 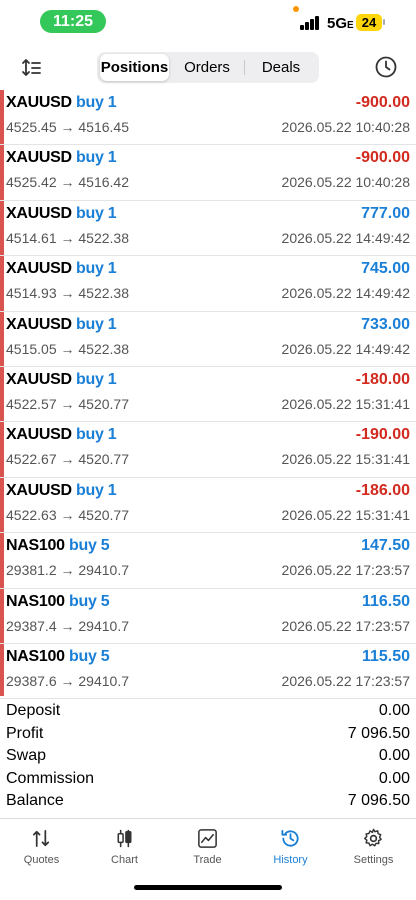 I want to click on deal-profit: 745.00, so click(x=385, y=269).